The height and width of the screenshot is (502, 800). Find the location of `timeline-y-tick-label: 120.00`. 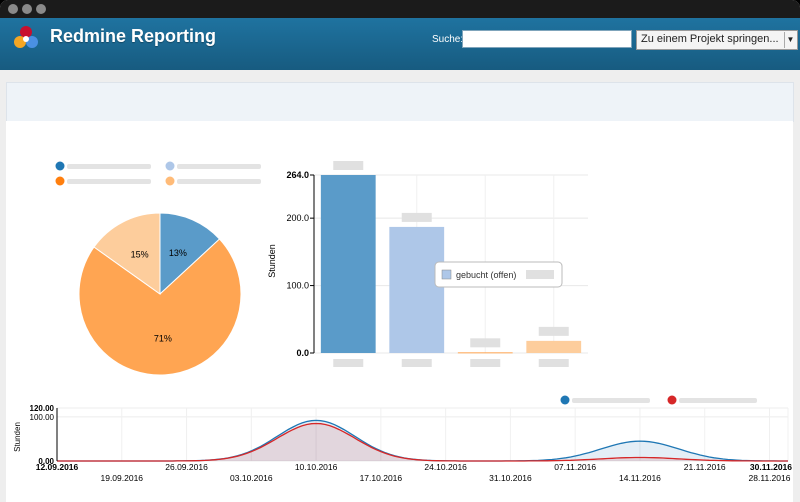

timeline-y-tick-label: 120.00 is located at coordinates (42, 408).